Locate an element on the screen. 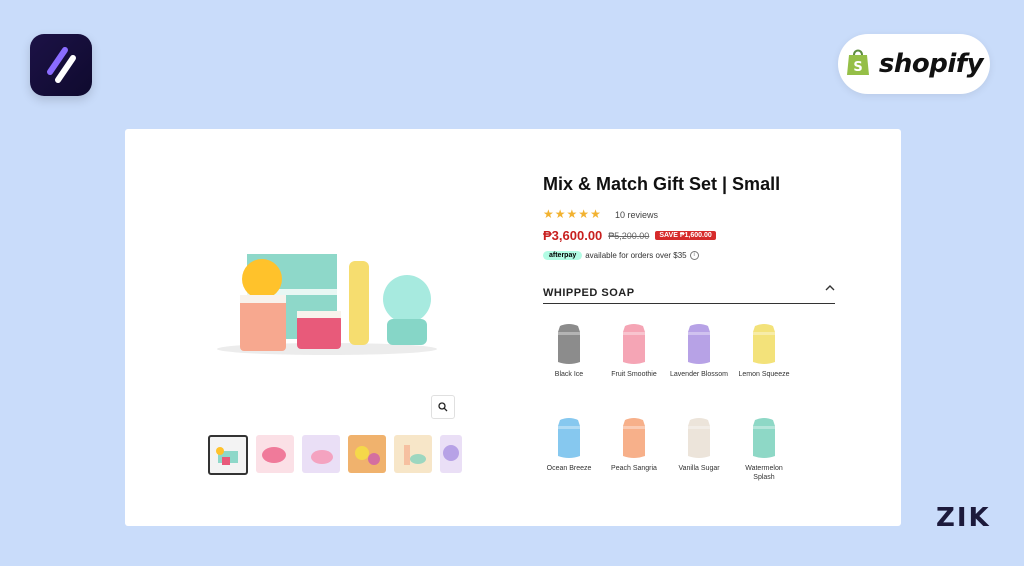  swatch-label: Vanilla Sugar is located at coordinates (699, 468).